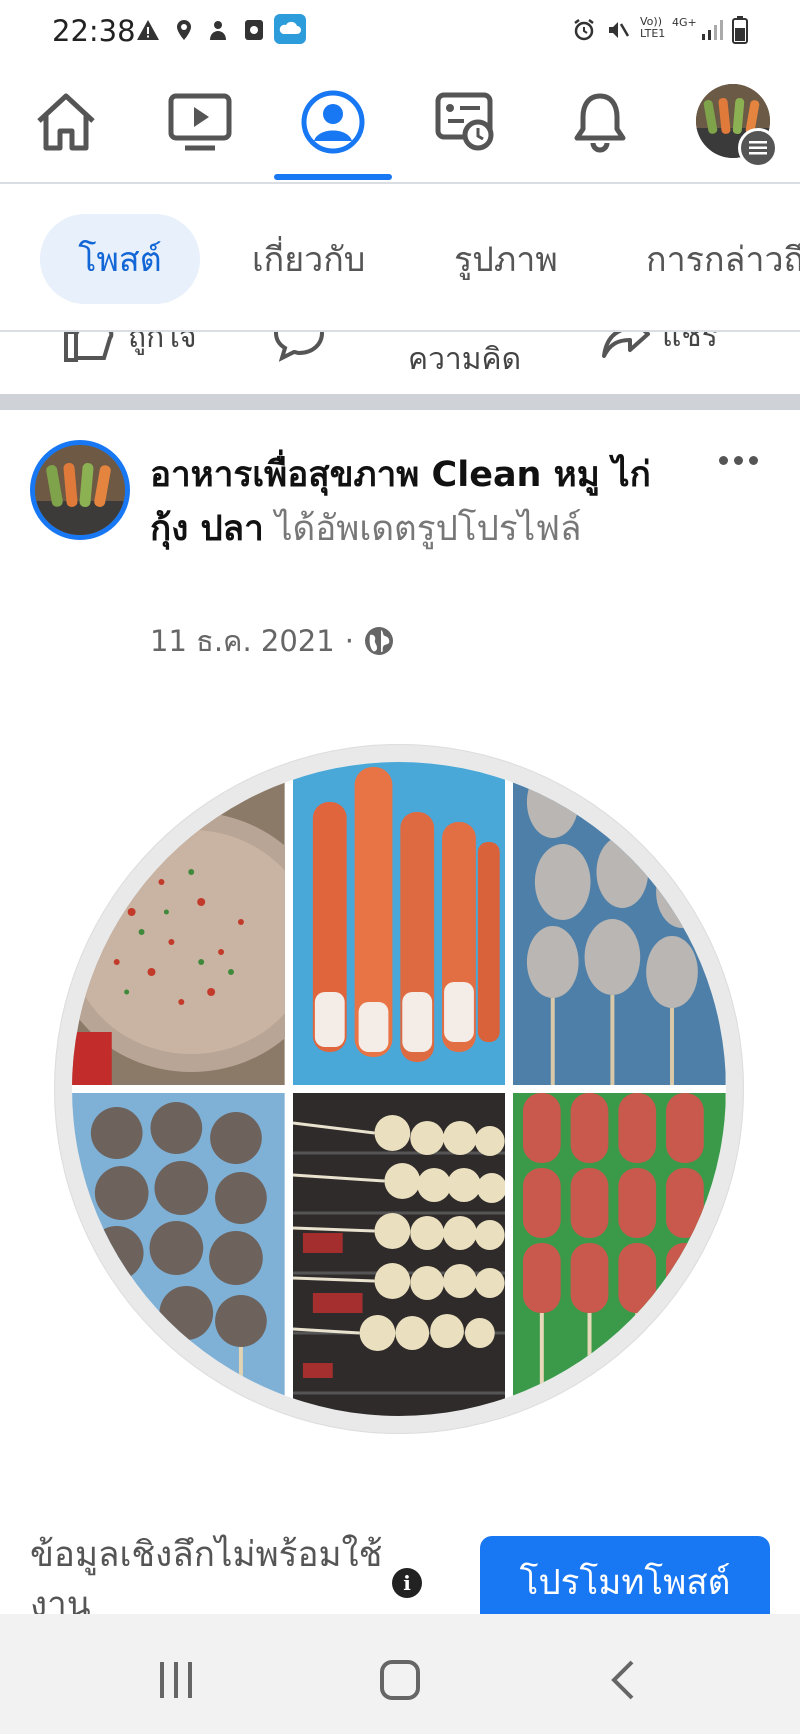 This screenshot has width=800, height=1734. Describe the element at coordinates (178, 1254) in the screenshot. I see `collage-meatballs` at that location.